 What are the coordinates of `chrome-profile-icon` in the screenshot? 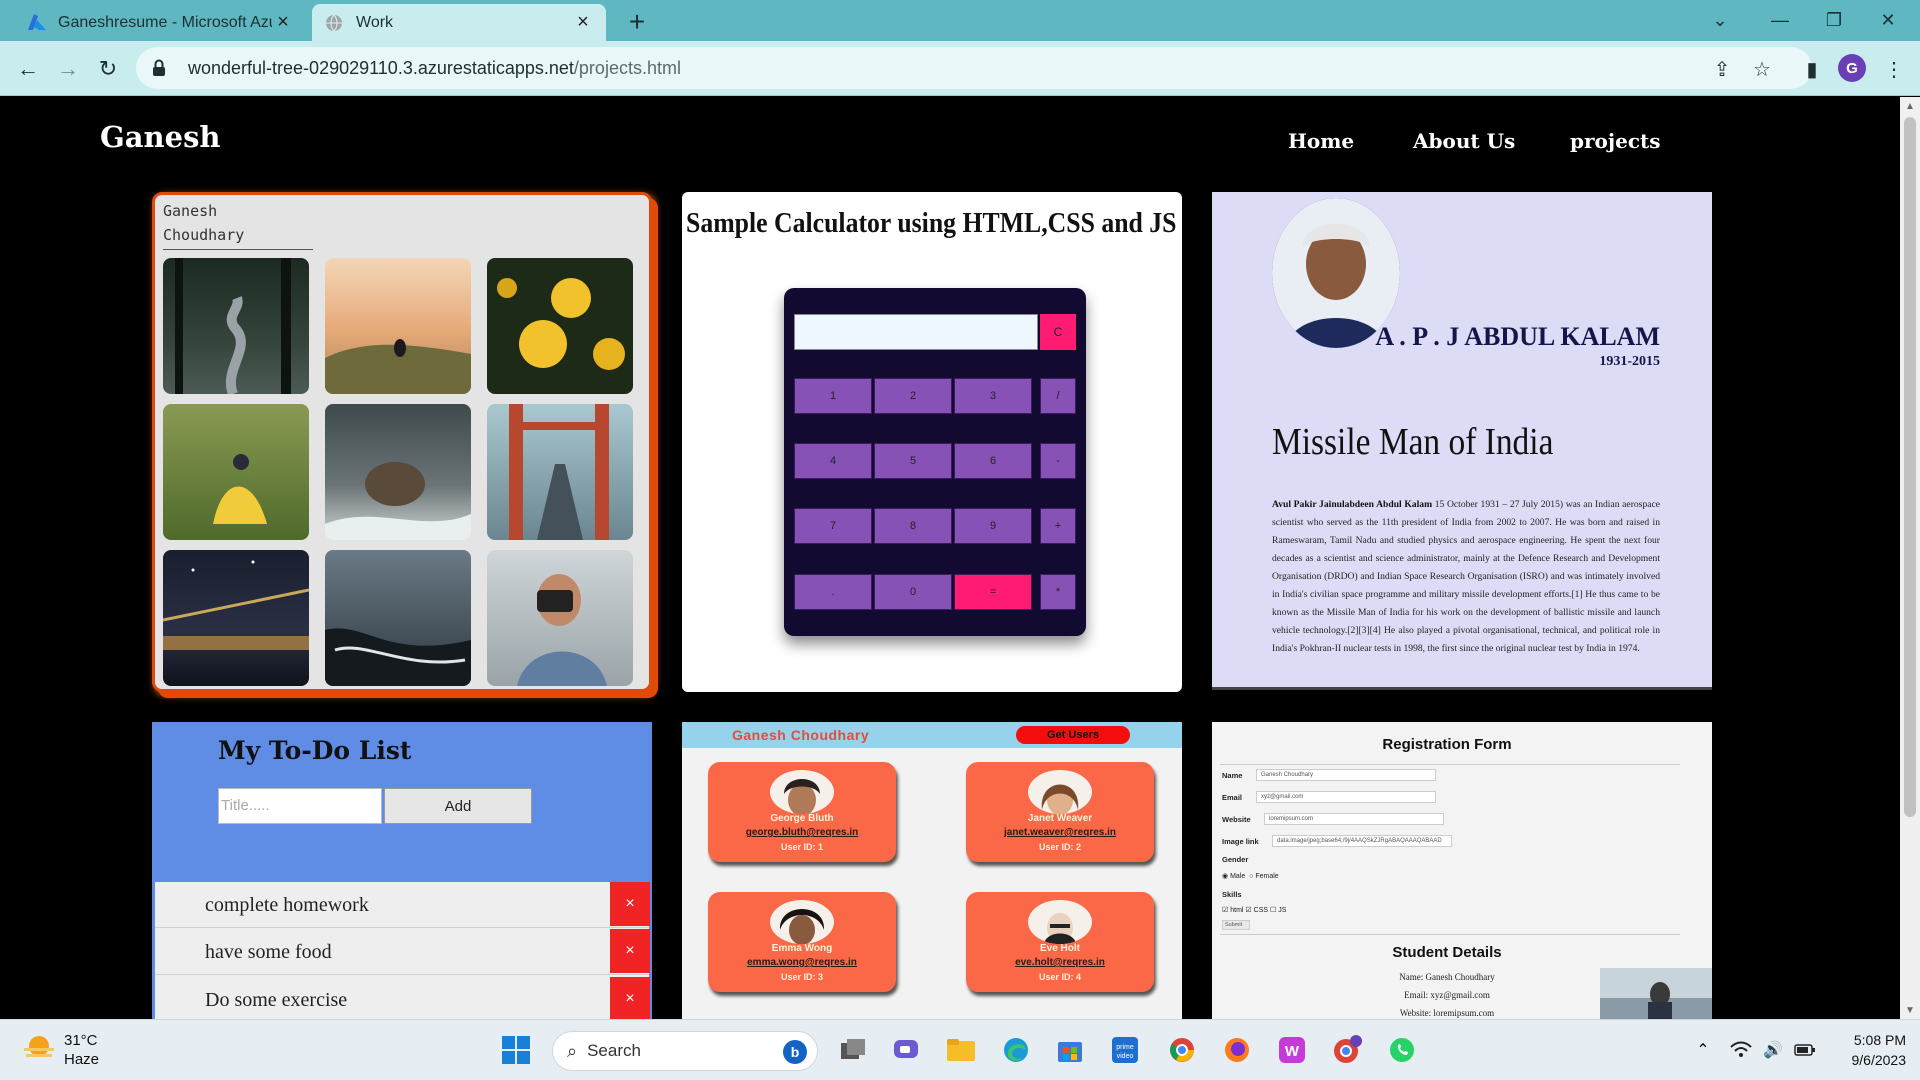 It's located at (1347, 1050).